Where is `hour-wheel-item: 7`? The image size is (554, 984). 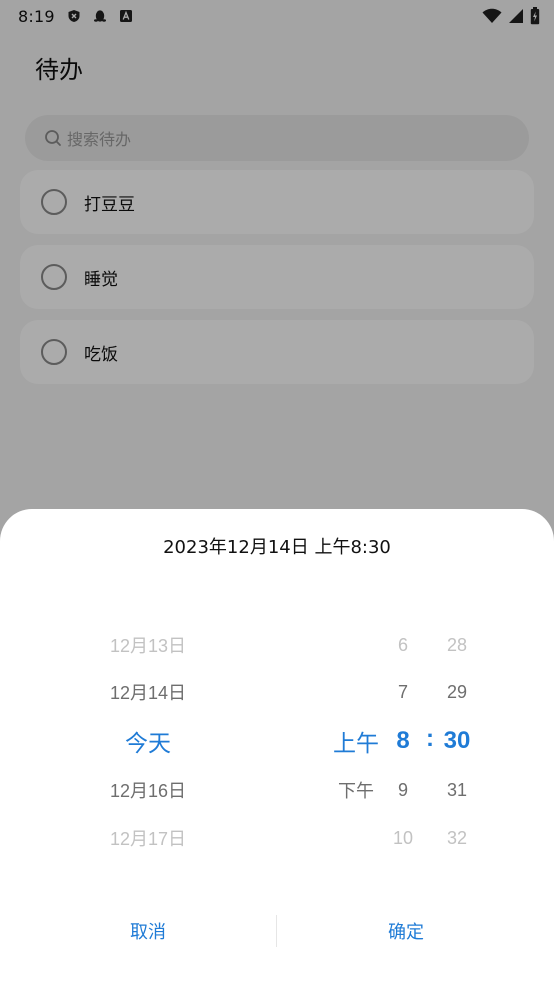
hour-wheel-item: 7 is located at coordinates (403, 692).